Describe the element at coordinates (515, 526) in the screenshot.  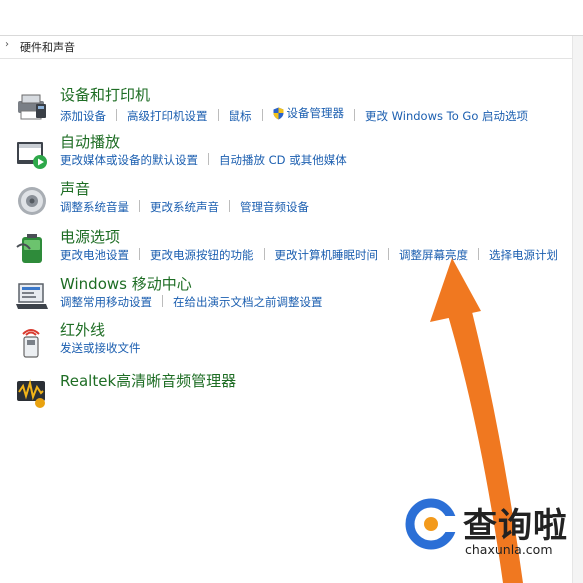
I see `watermark-name: 查询啦` at that location.